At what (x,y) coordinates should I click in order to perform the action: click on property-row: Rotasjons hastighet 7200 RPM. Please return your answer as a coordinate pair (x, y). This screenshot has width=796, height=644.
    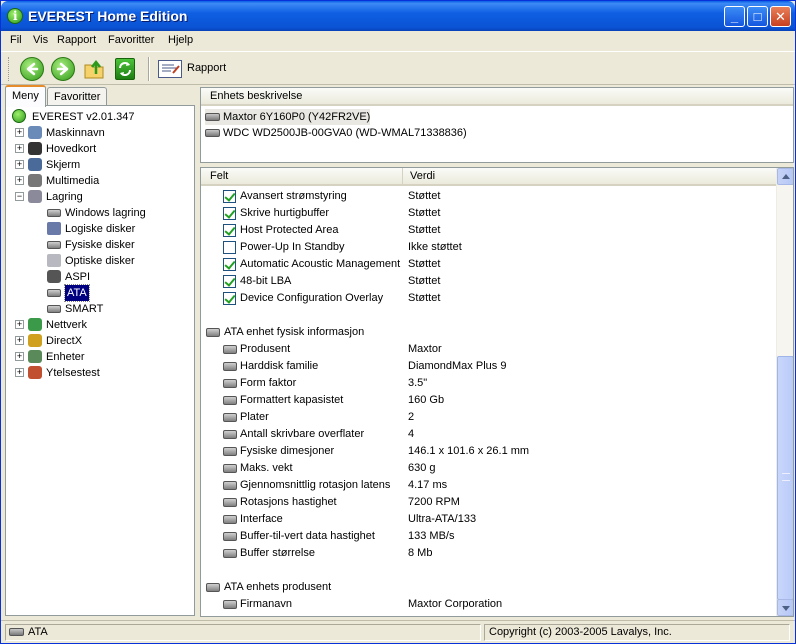
    Looking at the image, I should click on (489, 502).